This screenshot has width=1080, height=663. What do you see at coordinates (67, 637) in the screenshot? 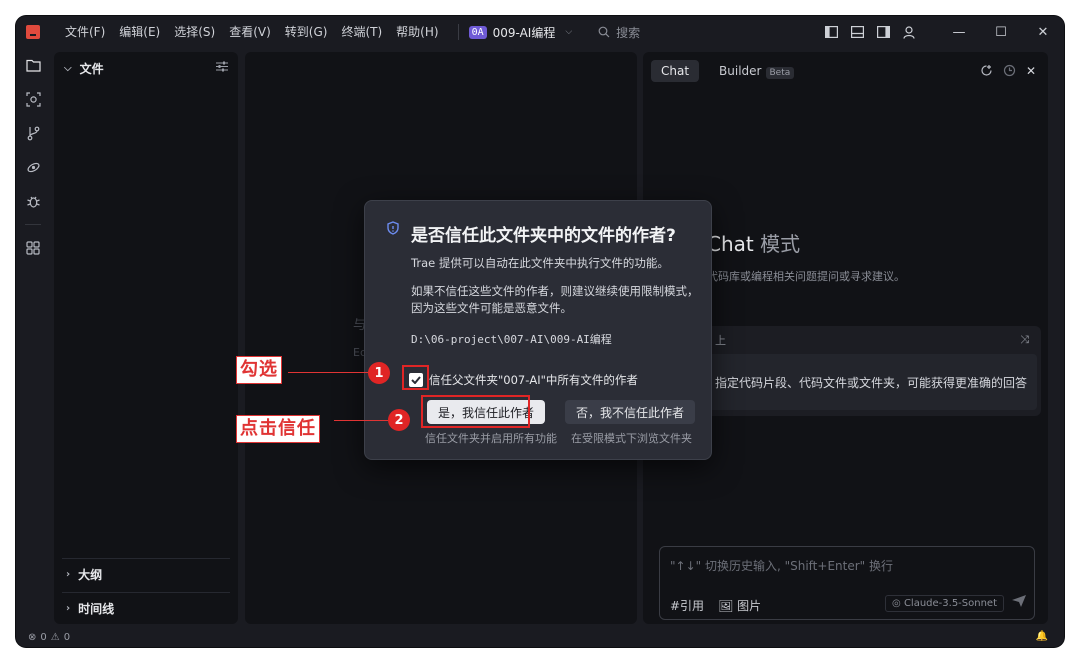
I see `warning-count: 0` at bounding box center [67, 637].